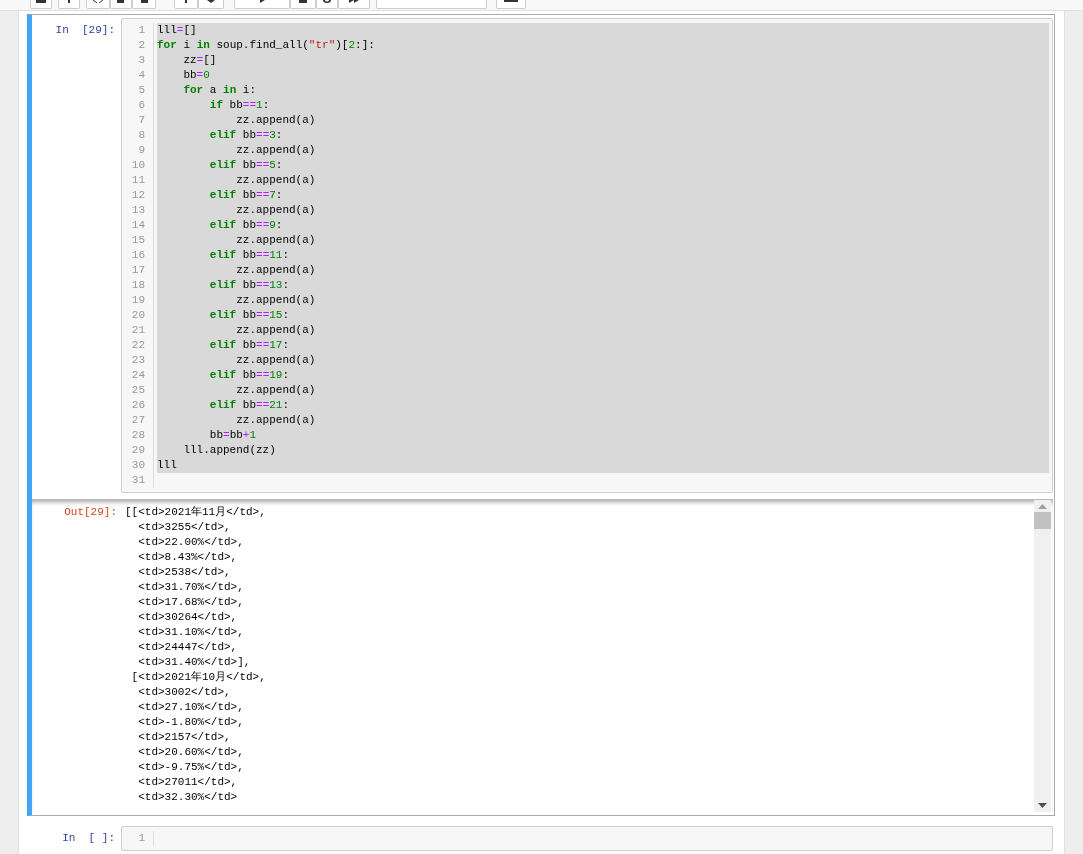 The image size is (1083, 854). I want to click on restart-button, so click(327, 4).